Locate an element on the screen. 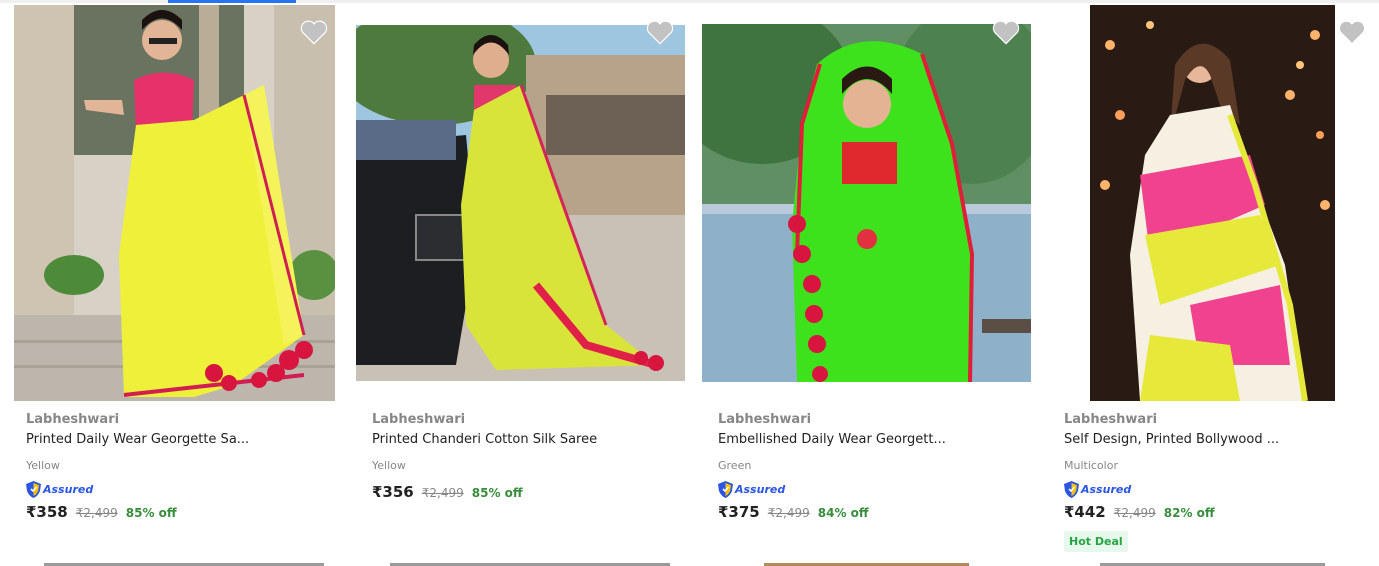  price-row: ₹358 ₹2,499 85% off is located at coordinates (176, 512).